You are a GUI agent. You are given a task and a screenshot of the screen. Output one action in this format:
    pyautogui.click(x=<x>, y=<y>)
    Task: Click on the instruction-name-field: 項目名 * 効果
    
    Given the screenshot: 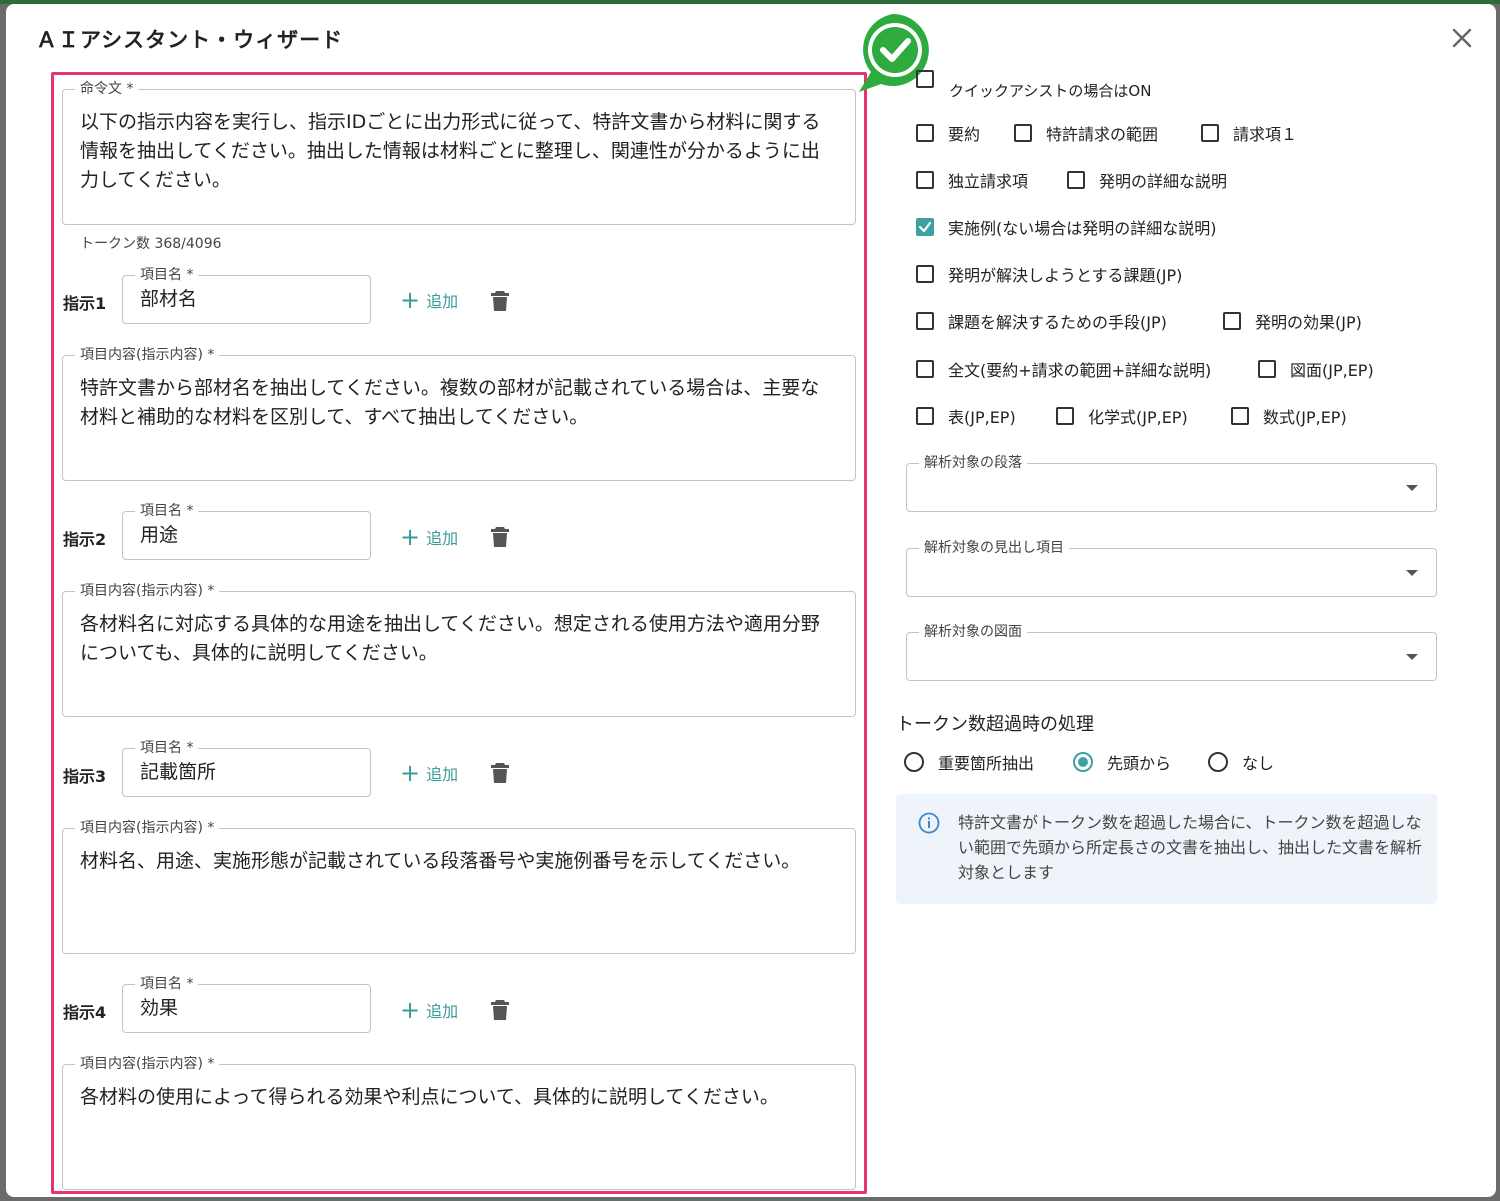 What is the action you would take?
    pyautogui.click(x=246, y=1004)
    